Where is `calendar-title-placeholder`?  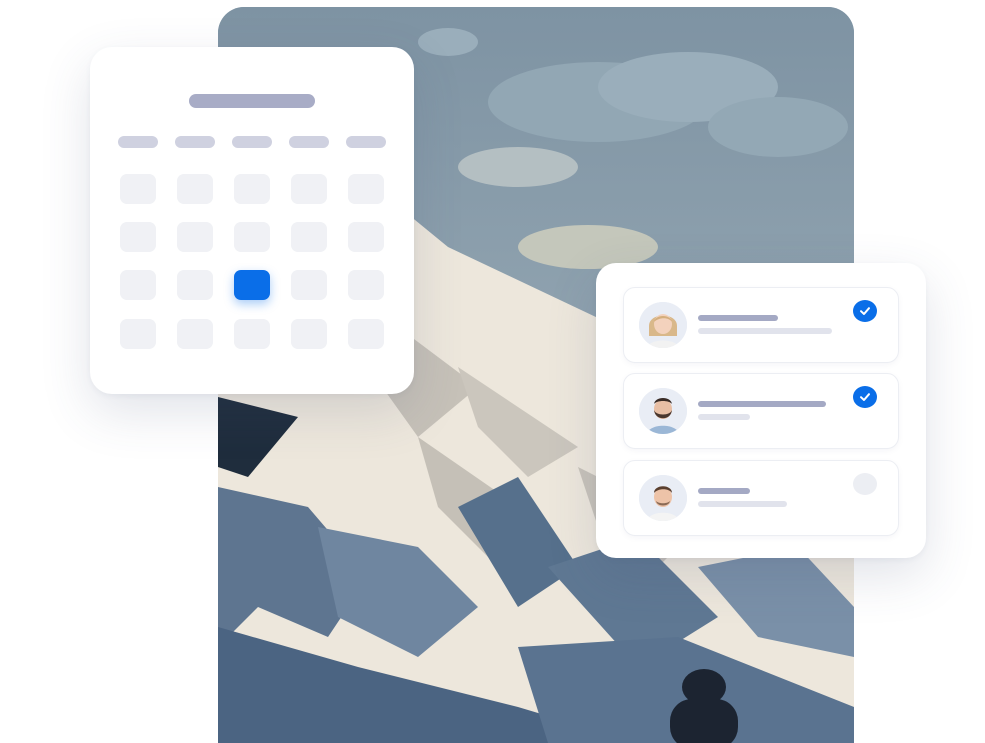 calendar-title-placeholder is located at coordinates (252, 101).